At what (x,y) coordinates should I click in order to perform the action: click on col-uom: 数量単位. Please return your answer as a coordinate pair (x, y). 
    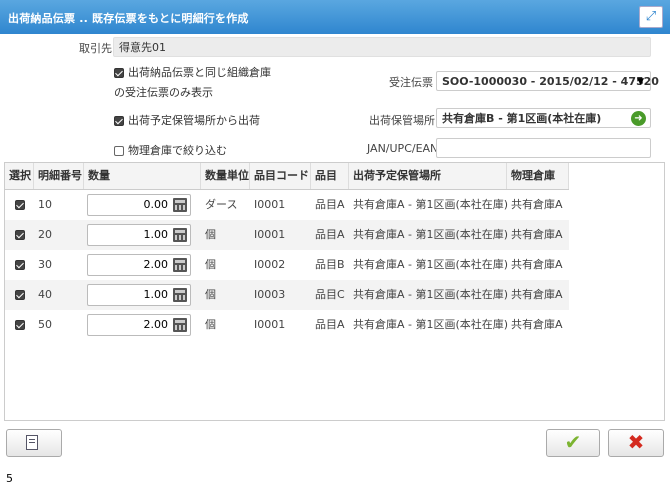
    Looking at the image, I should click on (225, 176).